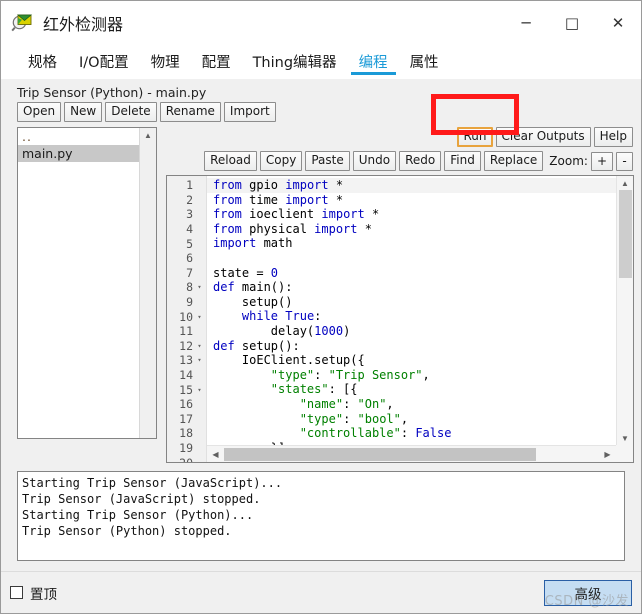  Describe the element at coordinates (191, 389) in the screenshot. I see `line-number: 15 ▾` at that location.